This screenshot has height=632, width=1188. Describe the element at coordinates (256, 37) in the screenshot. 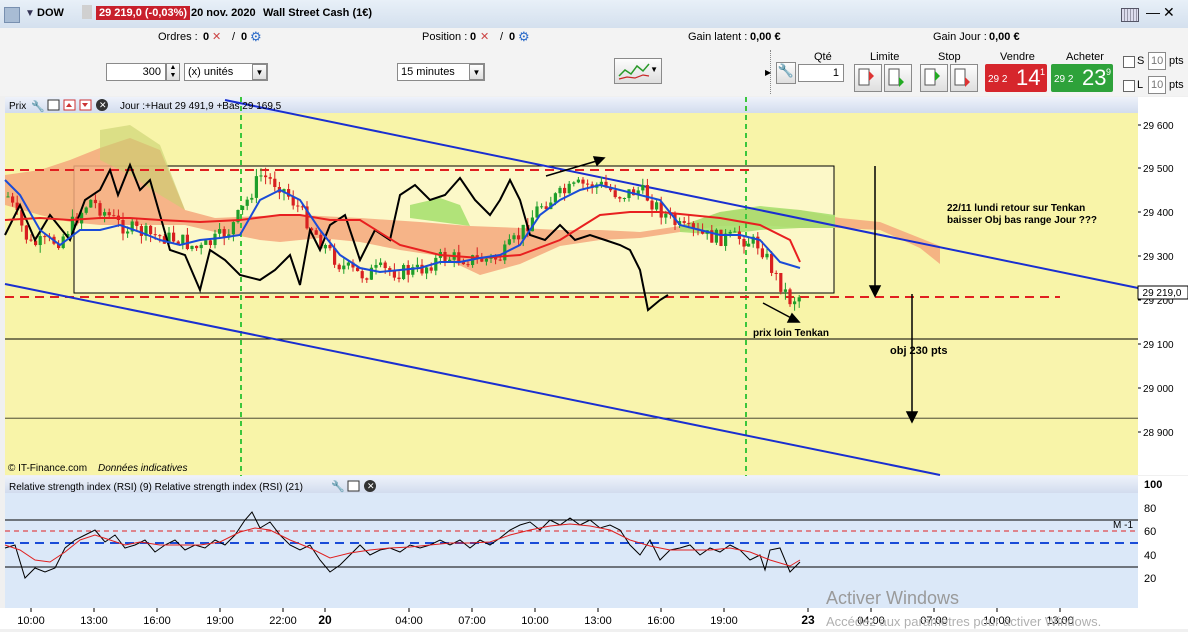

I see `orders-settings-icon: ⚙` at that location.